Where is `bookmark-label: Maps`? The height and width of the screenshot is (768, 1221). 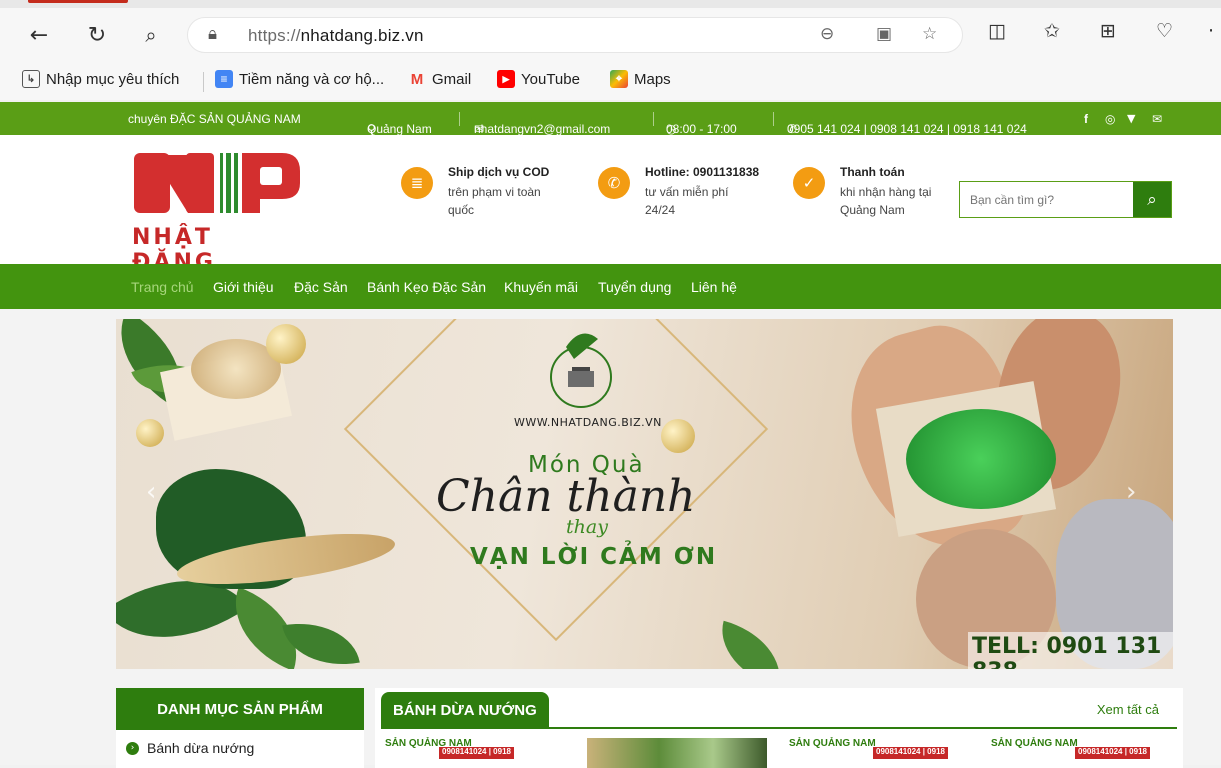
bookmark-label: Maps is located at coordinates (652, 79).